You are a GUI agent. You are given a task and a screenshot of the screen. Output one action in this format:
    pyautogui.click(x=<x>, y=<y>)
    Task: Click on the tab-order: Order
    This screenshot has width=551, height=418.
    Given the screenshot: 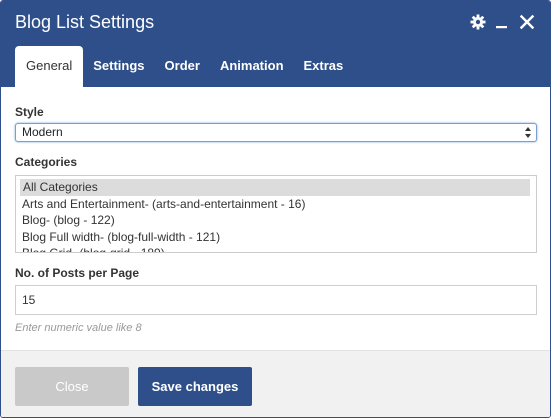 What is the action you would take?
    pyautogui.click(x=182, y=66)
    